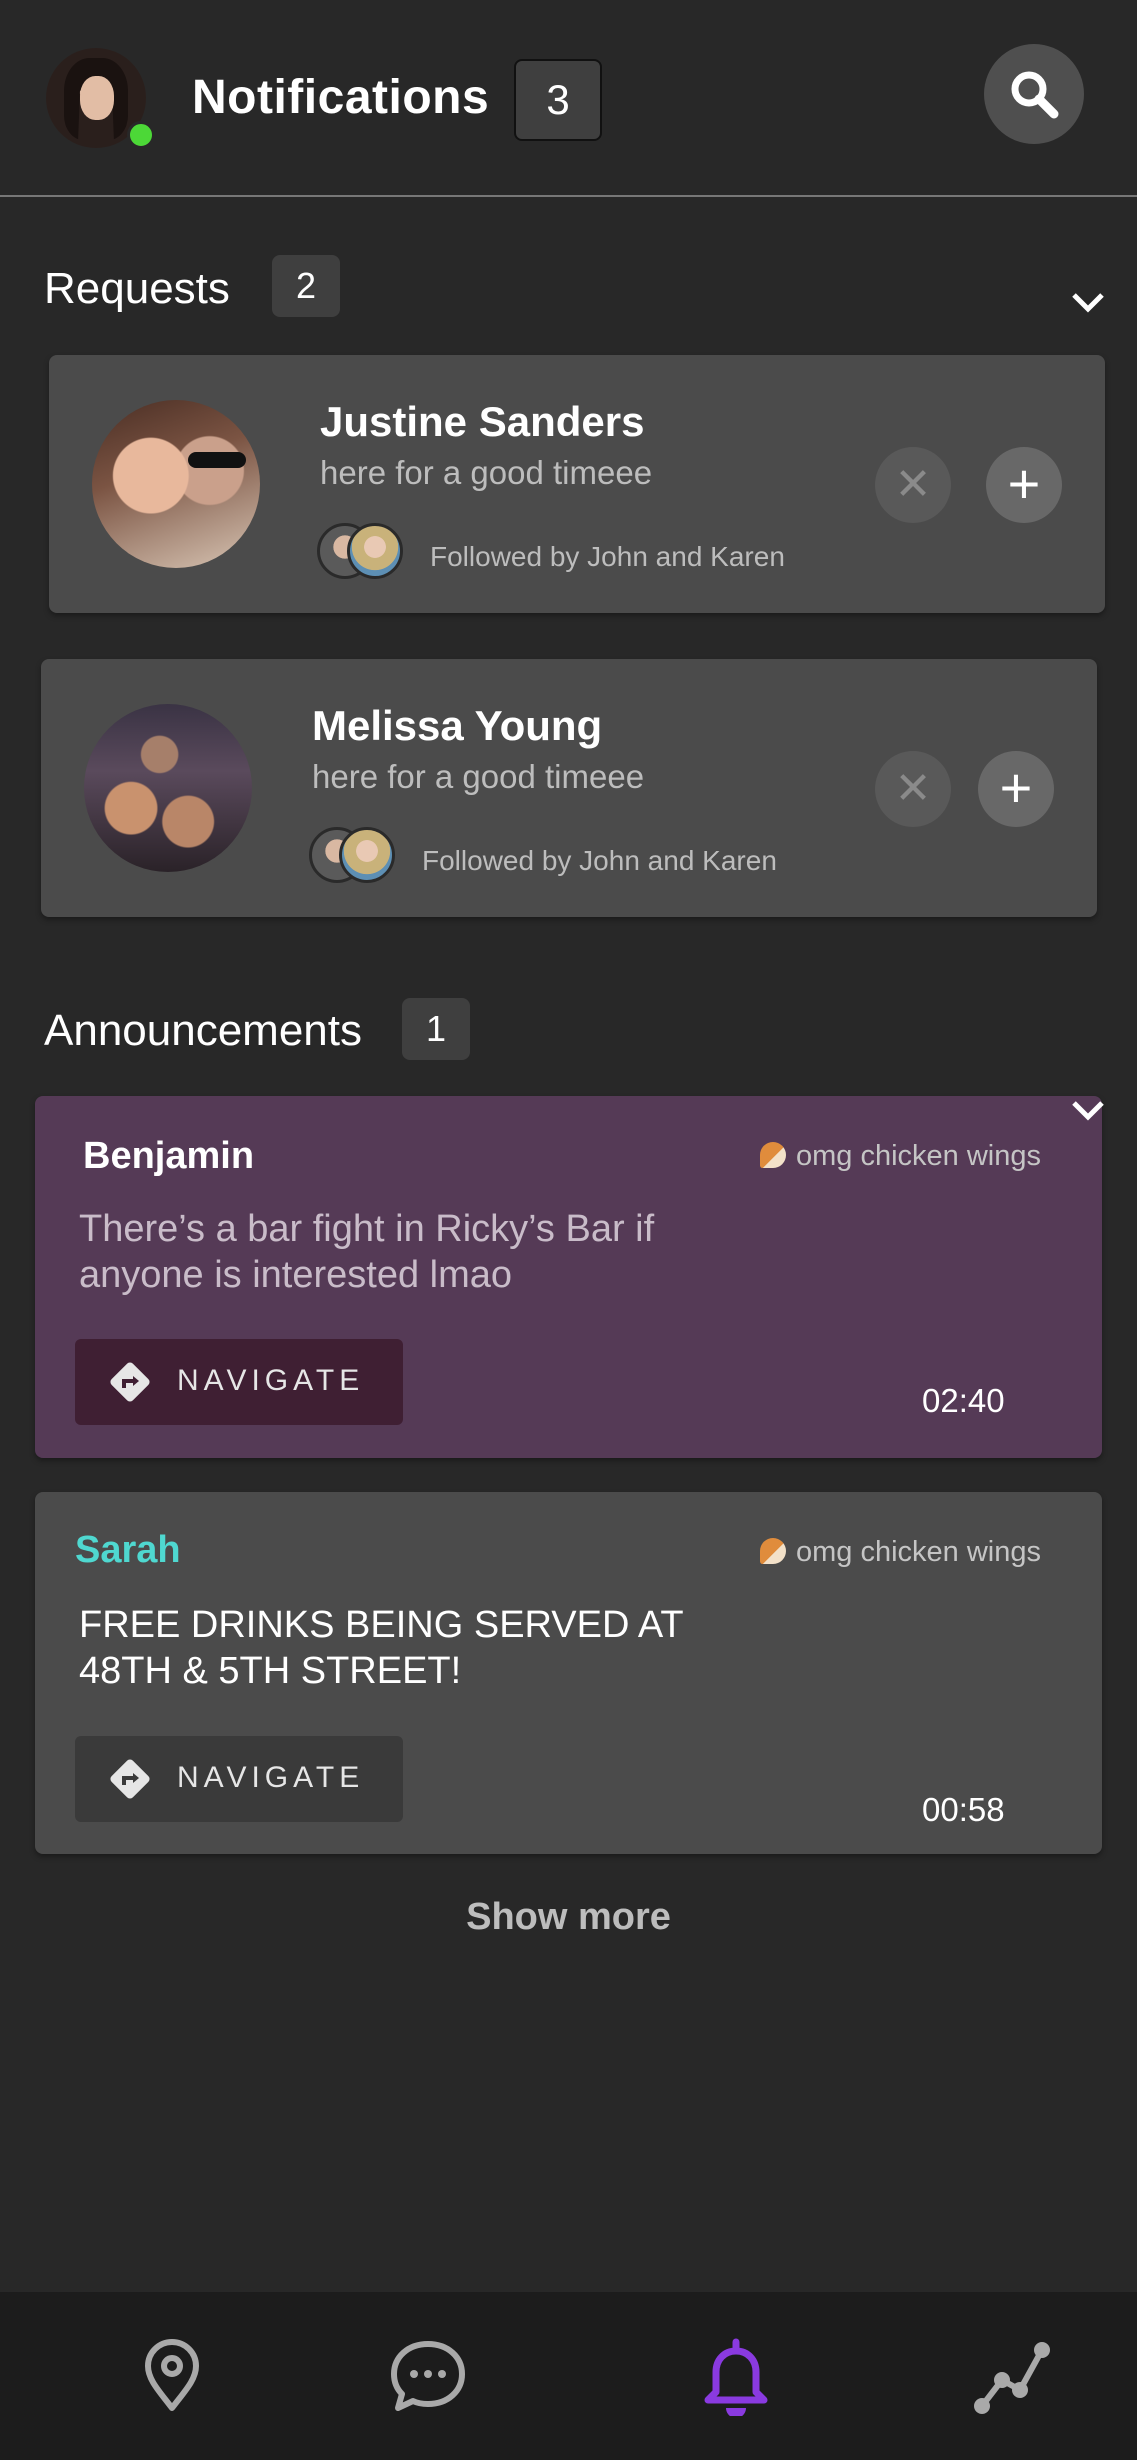 Image resolution: width=1137 pixels, height=2460 pixels. What do you see at coordinates (963, 1400) in the screenshot?
I see `announcement-time: 02:40` at bounding box center [963, 1400].